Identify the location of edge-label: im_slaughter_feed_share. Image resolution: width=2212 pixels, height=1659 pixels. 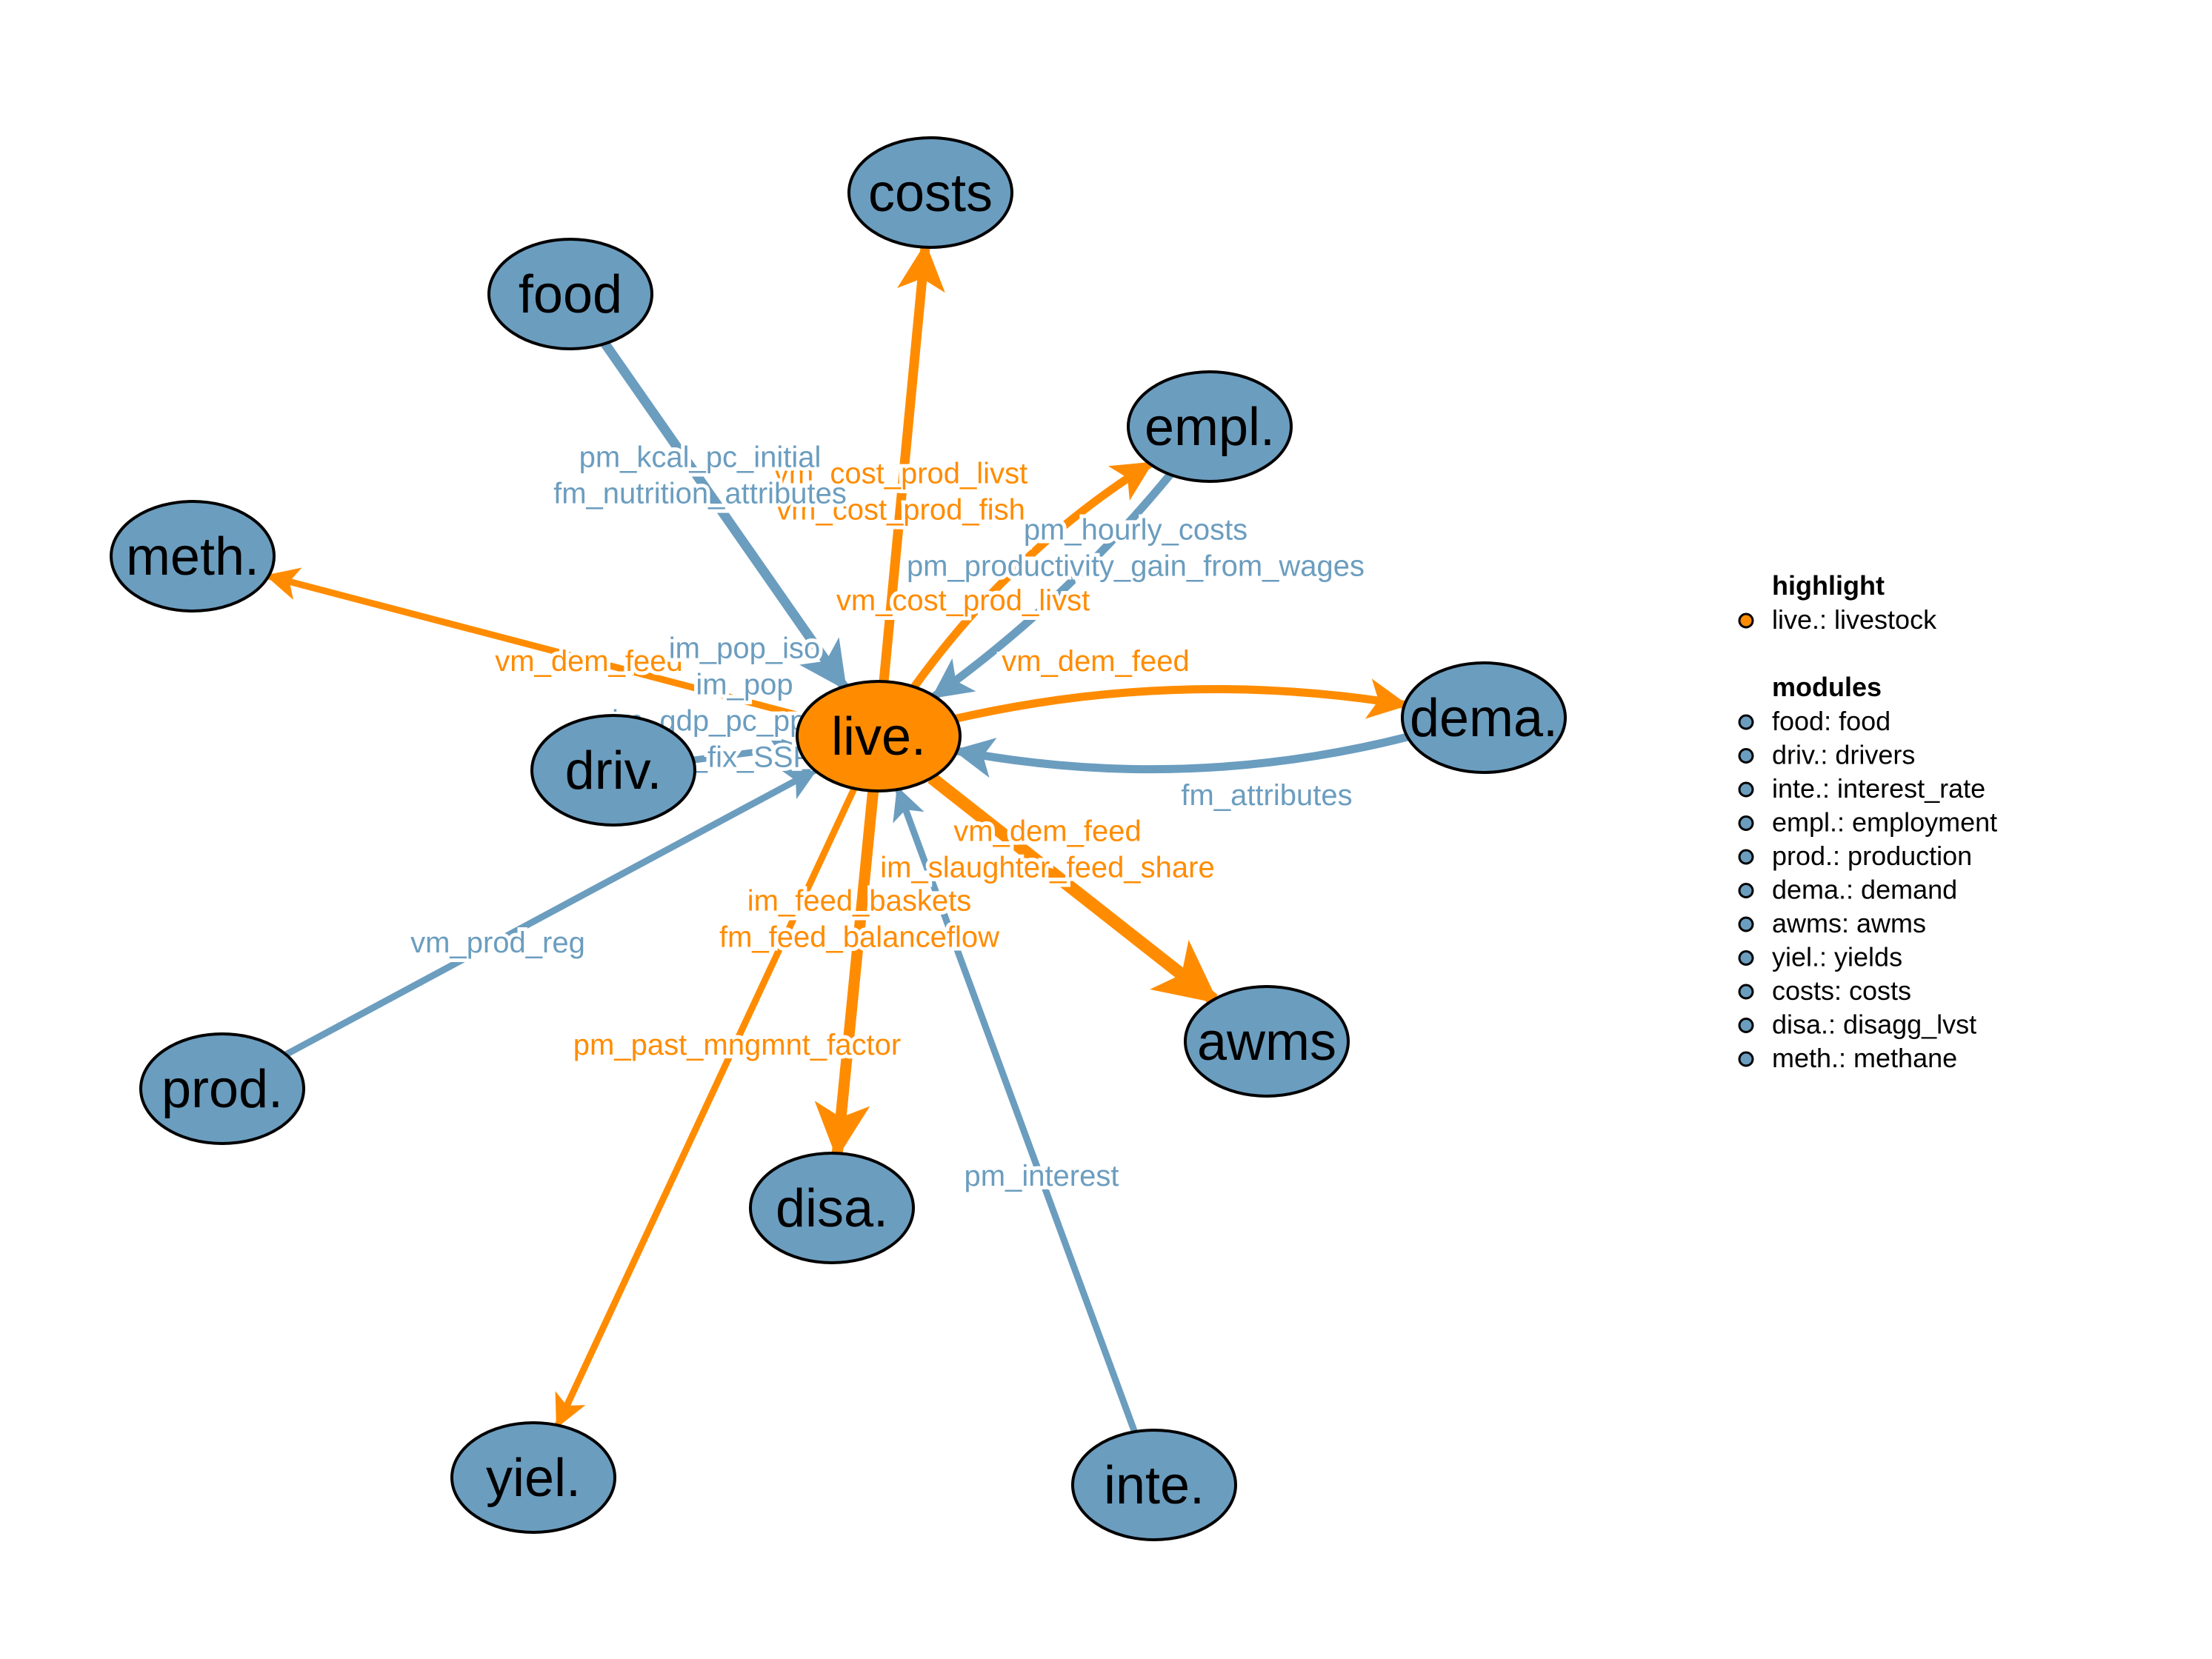
(1047, 868).